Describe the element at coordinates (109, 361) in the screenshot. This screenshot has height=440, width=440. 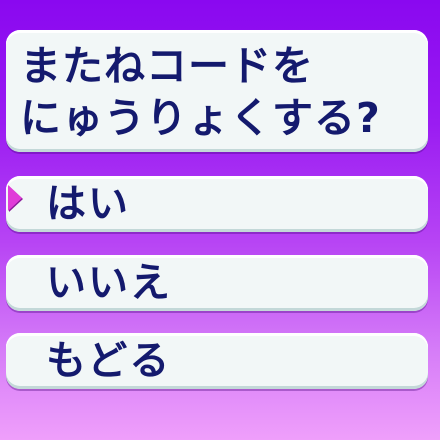
I see `option-back-label: もどる` at that location.